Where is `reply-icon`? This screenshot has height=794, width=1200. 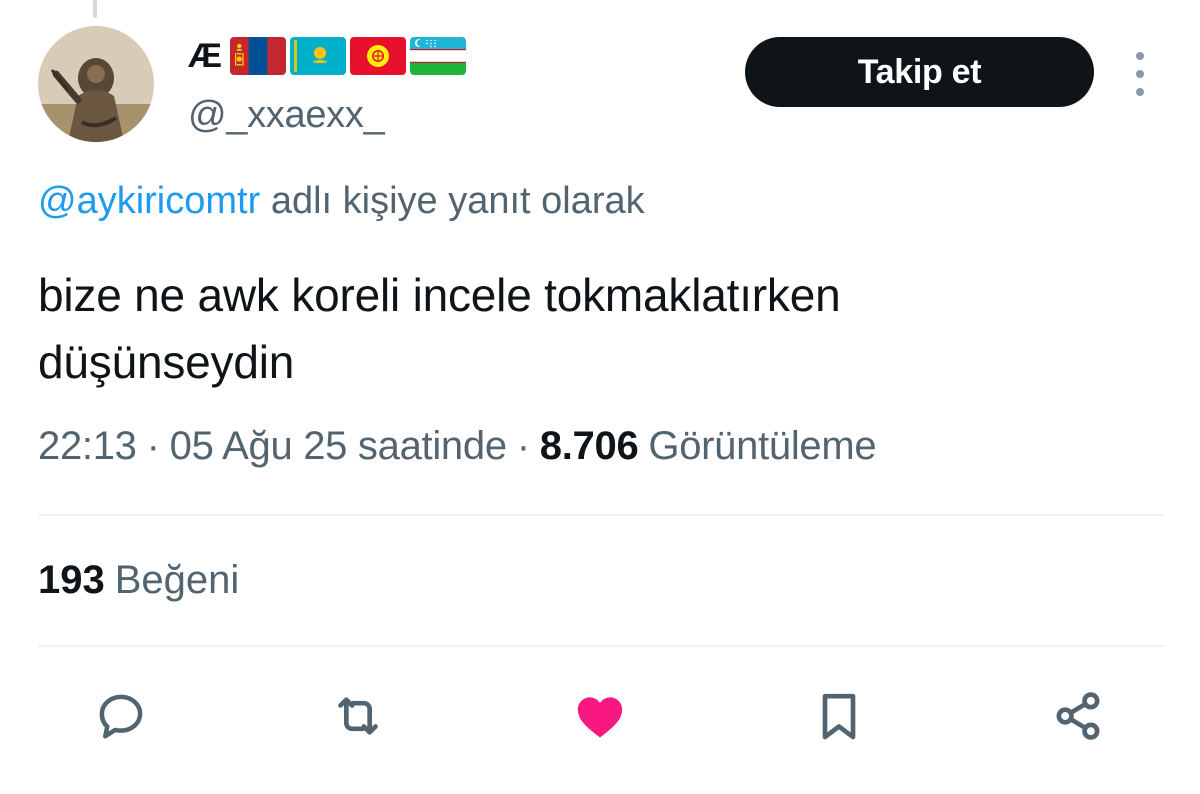
reply-icon is located at coordinates (121, 716).